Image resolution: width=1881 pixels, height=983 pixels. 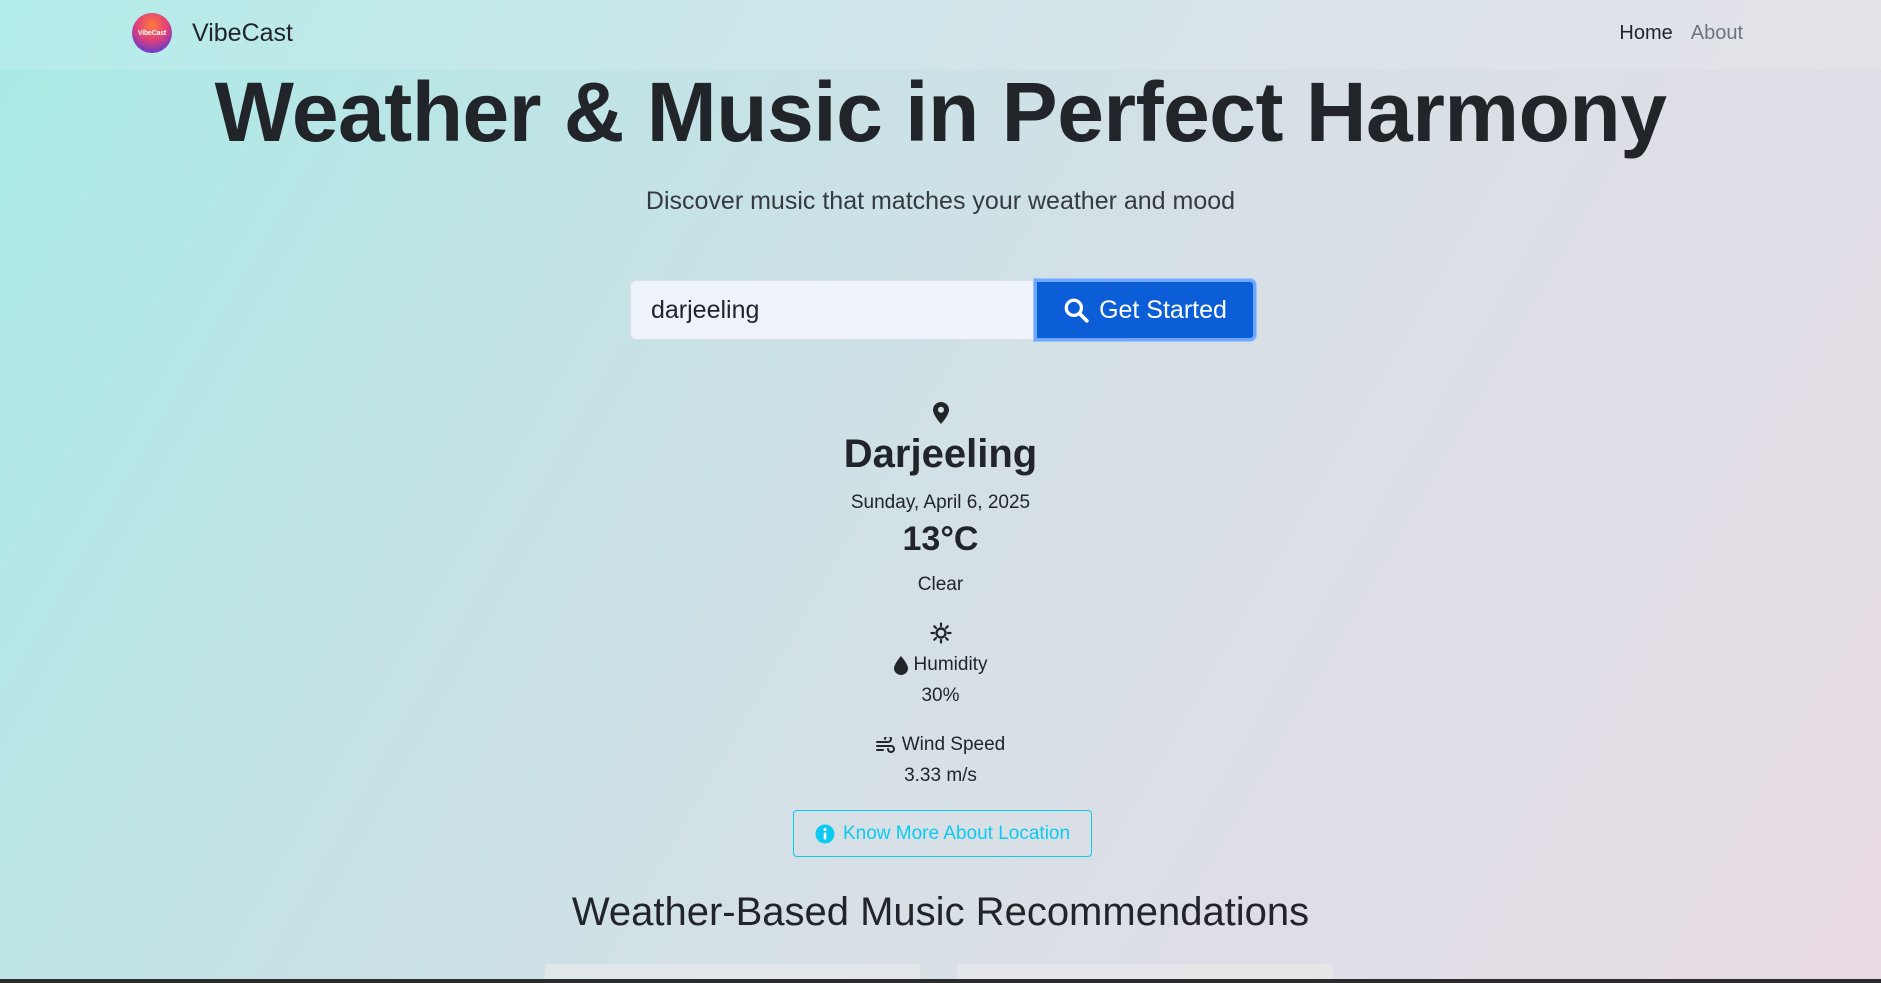 I want to click on search-icon, so click(x=1076, y=310).